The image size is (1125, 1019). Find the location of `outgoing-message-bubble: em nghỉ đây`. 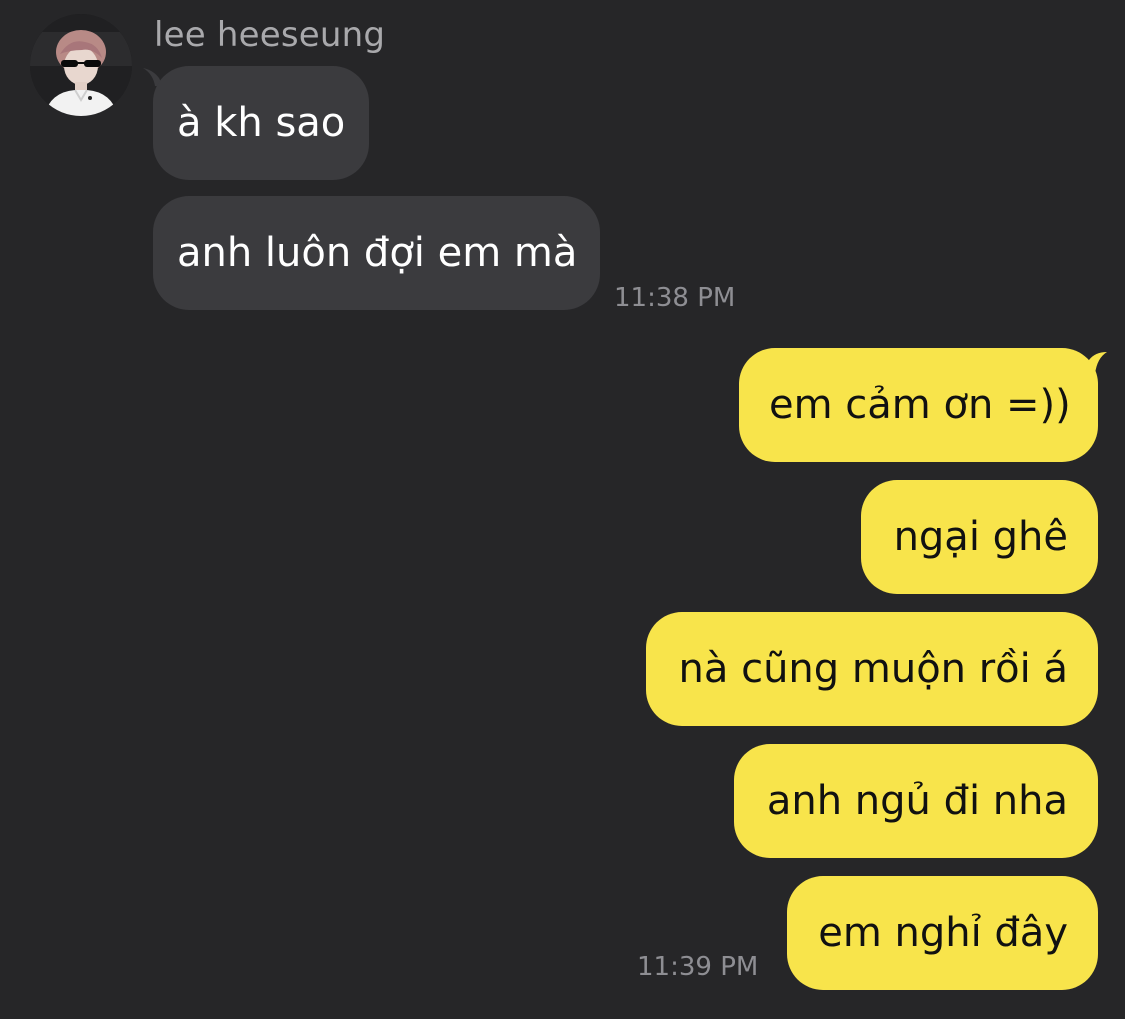

outgoing-message-bubble: em nghỉ đây is located at coordinates (942, 933).